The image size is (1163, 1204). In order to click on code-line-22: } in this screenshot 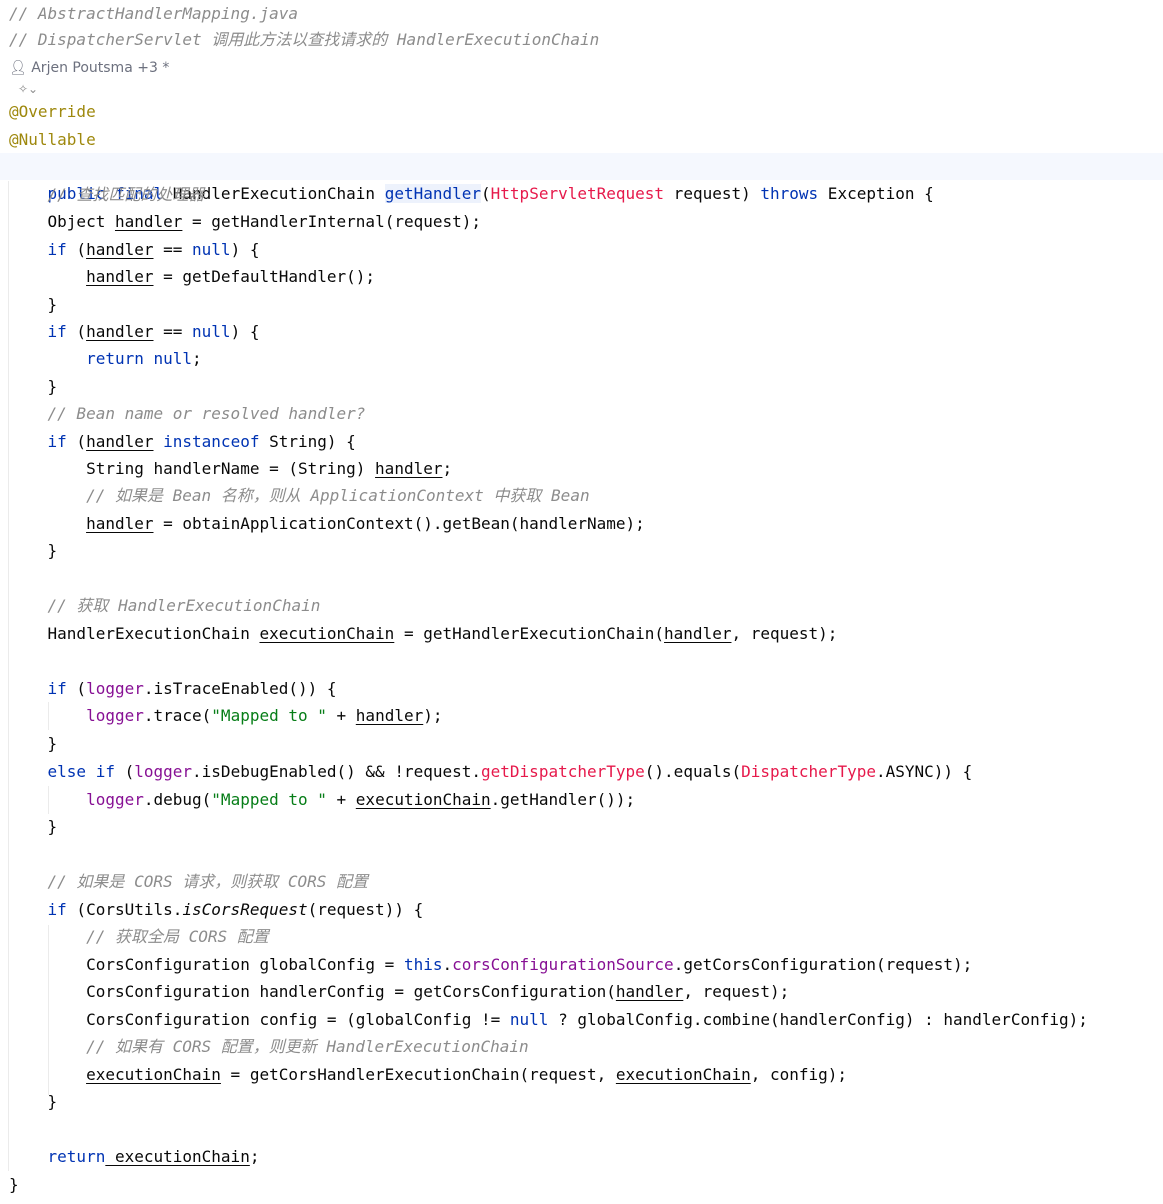, I will do `click(33, 743)`.